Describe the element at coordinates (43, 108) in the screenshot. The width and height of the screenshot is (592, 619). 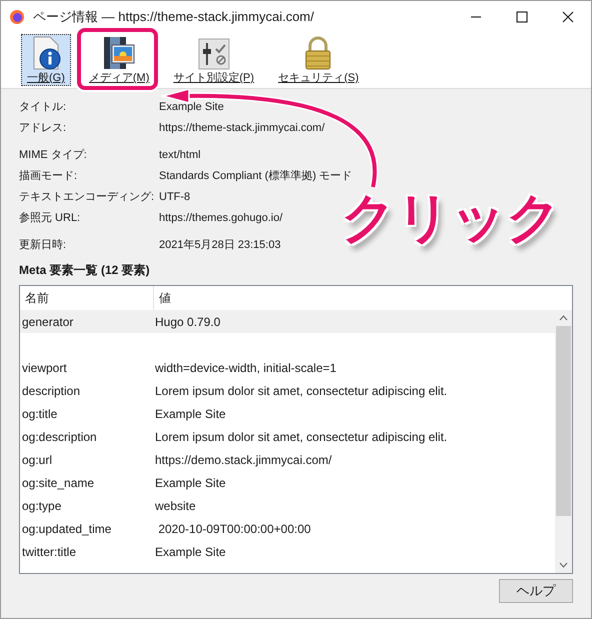
I see `field-label: タイトル:` at that location.